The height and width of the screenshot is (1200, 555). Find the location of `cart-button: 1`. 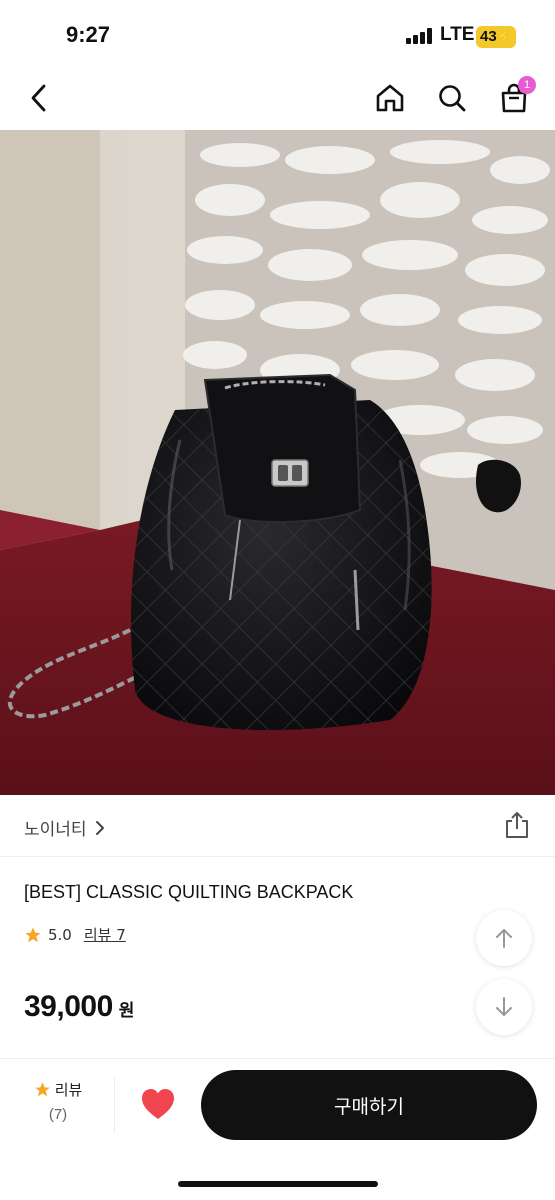

cart-button: 1 is located at coordinates (514, 98).